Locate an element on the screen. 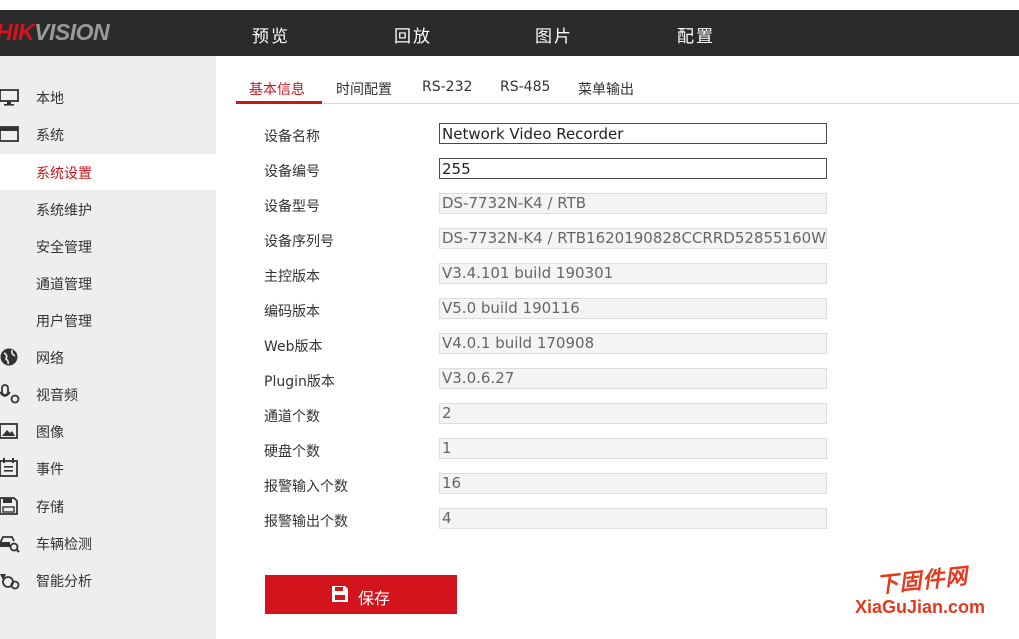 The image size is (1019, 639). sidebar-item-user-management: 用户管理 is located at coordinates (108, 320).